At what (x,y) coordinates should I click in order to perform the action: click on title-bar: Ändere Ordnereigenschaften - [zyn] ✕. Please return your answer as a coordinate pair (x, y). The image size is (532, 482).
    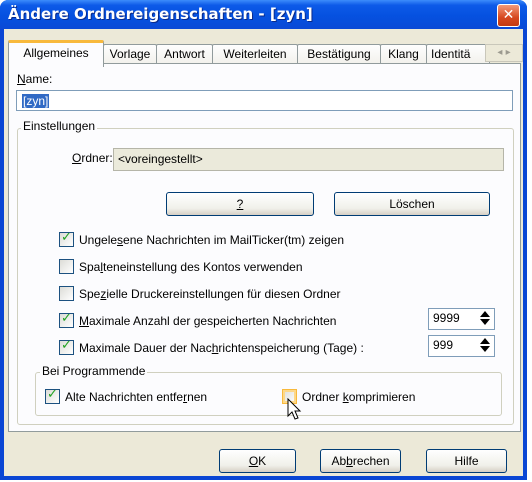
    Looking at the image, I should click on (263, 14).